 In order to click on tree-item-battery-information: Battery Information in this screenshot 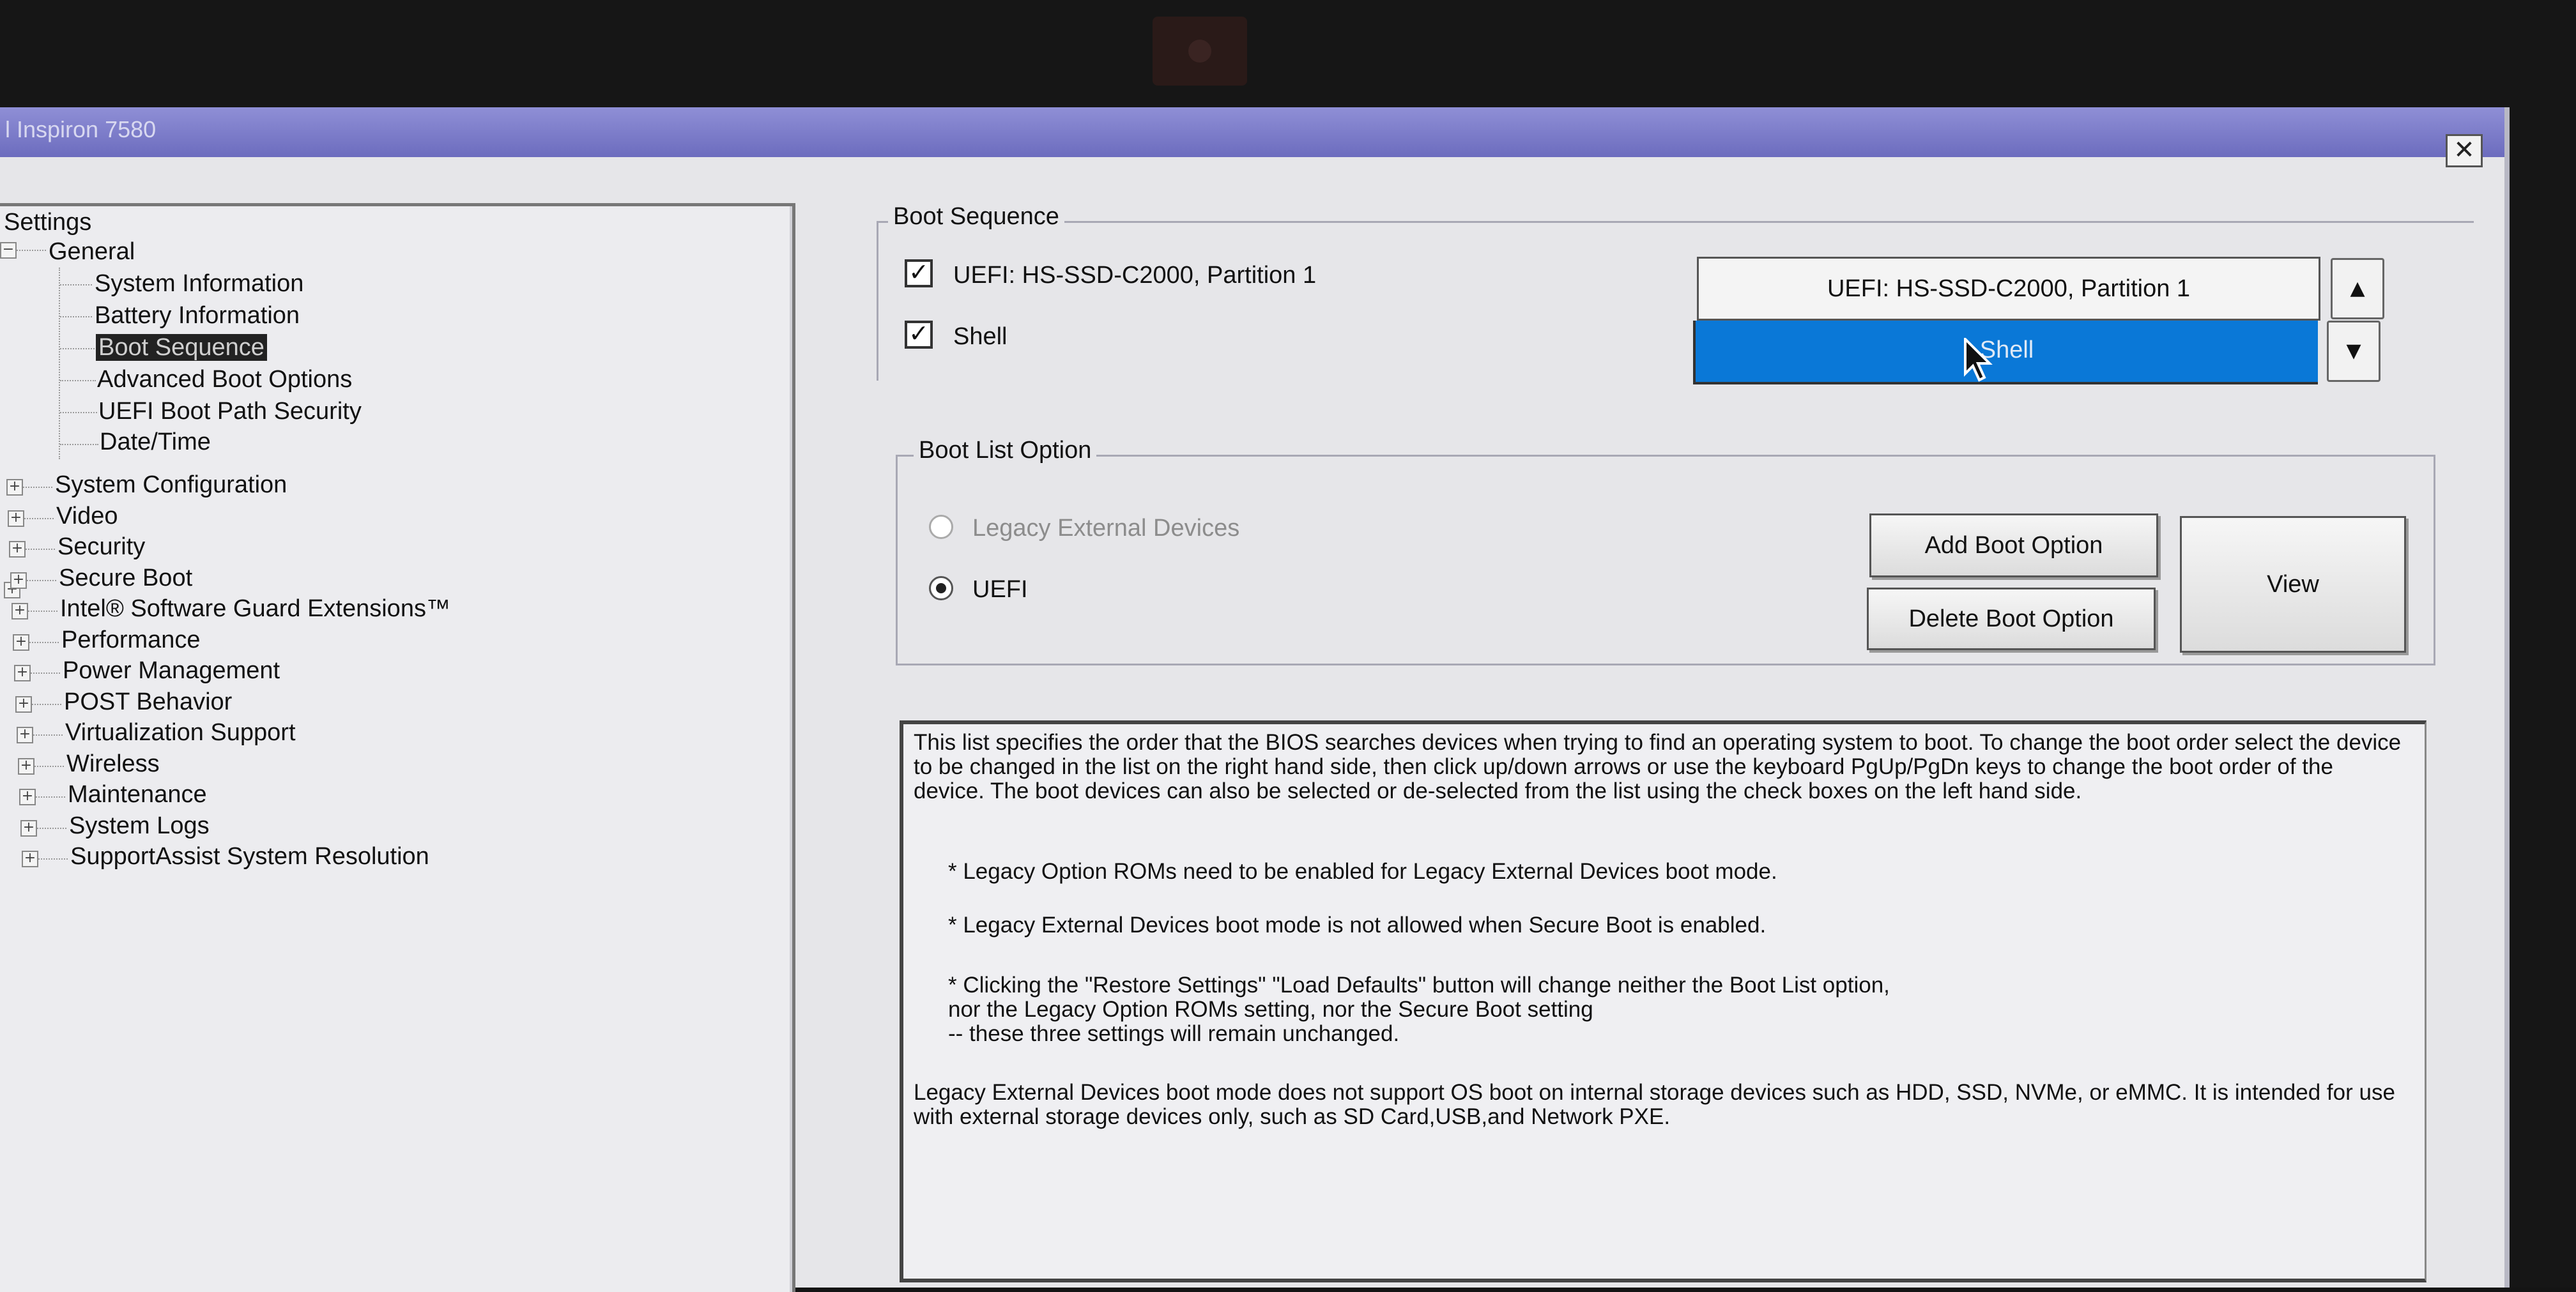, I will do `click(197, 316)`.